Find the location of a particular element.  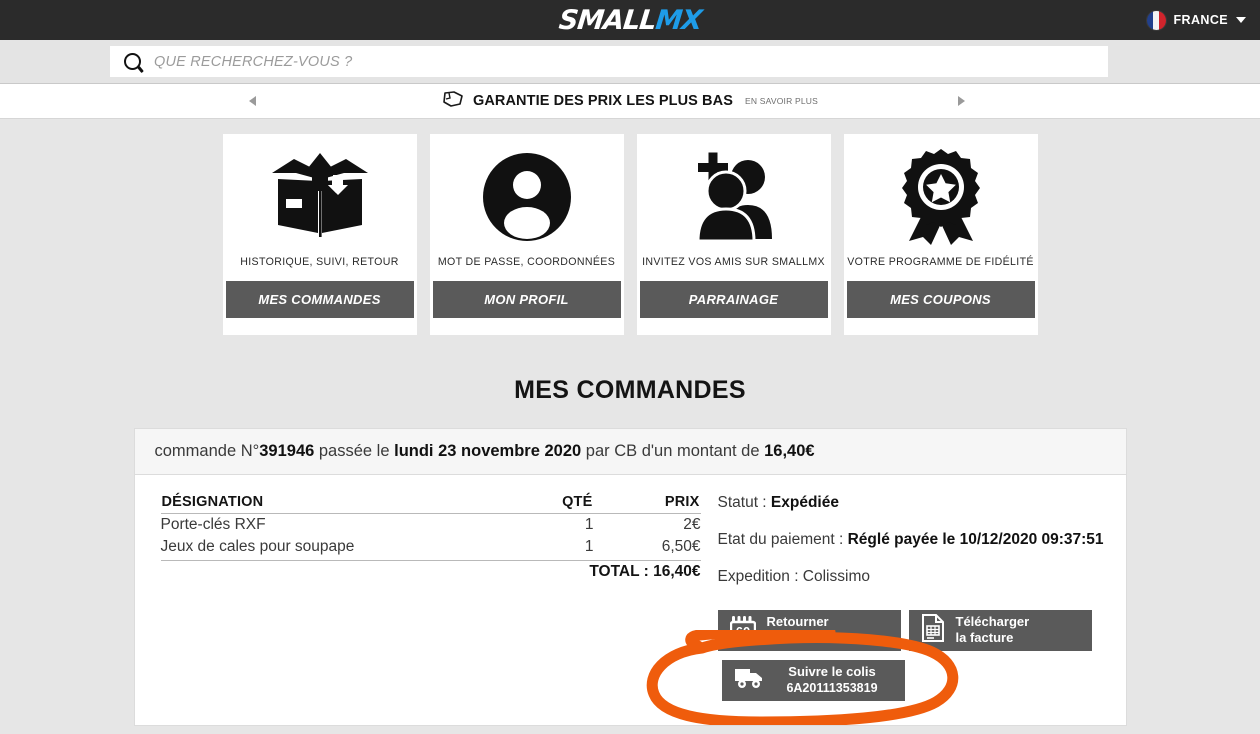

order-head-prefix: commande N° is located at coordinates (207, 451).